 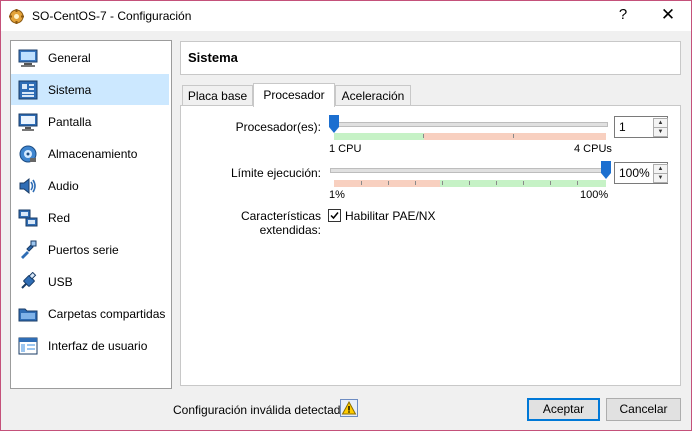 I want to click on sidebar-item-usb: USB, so click(x=90, y=281).